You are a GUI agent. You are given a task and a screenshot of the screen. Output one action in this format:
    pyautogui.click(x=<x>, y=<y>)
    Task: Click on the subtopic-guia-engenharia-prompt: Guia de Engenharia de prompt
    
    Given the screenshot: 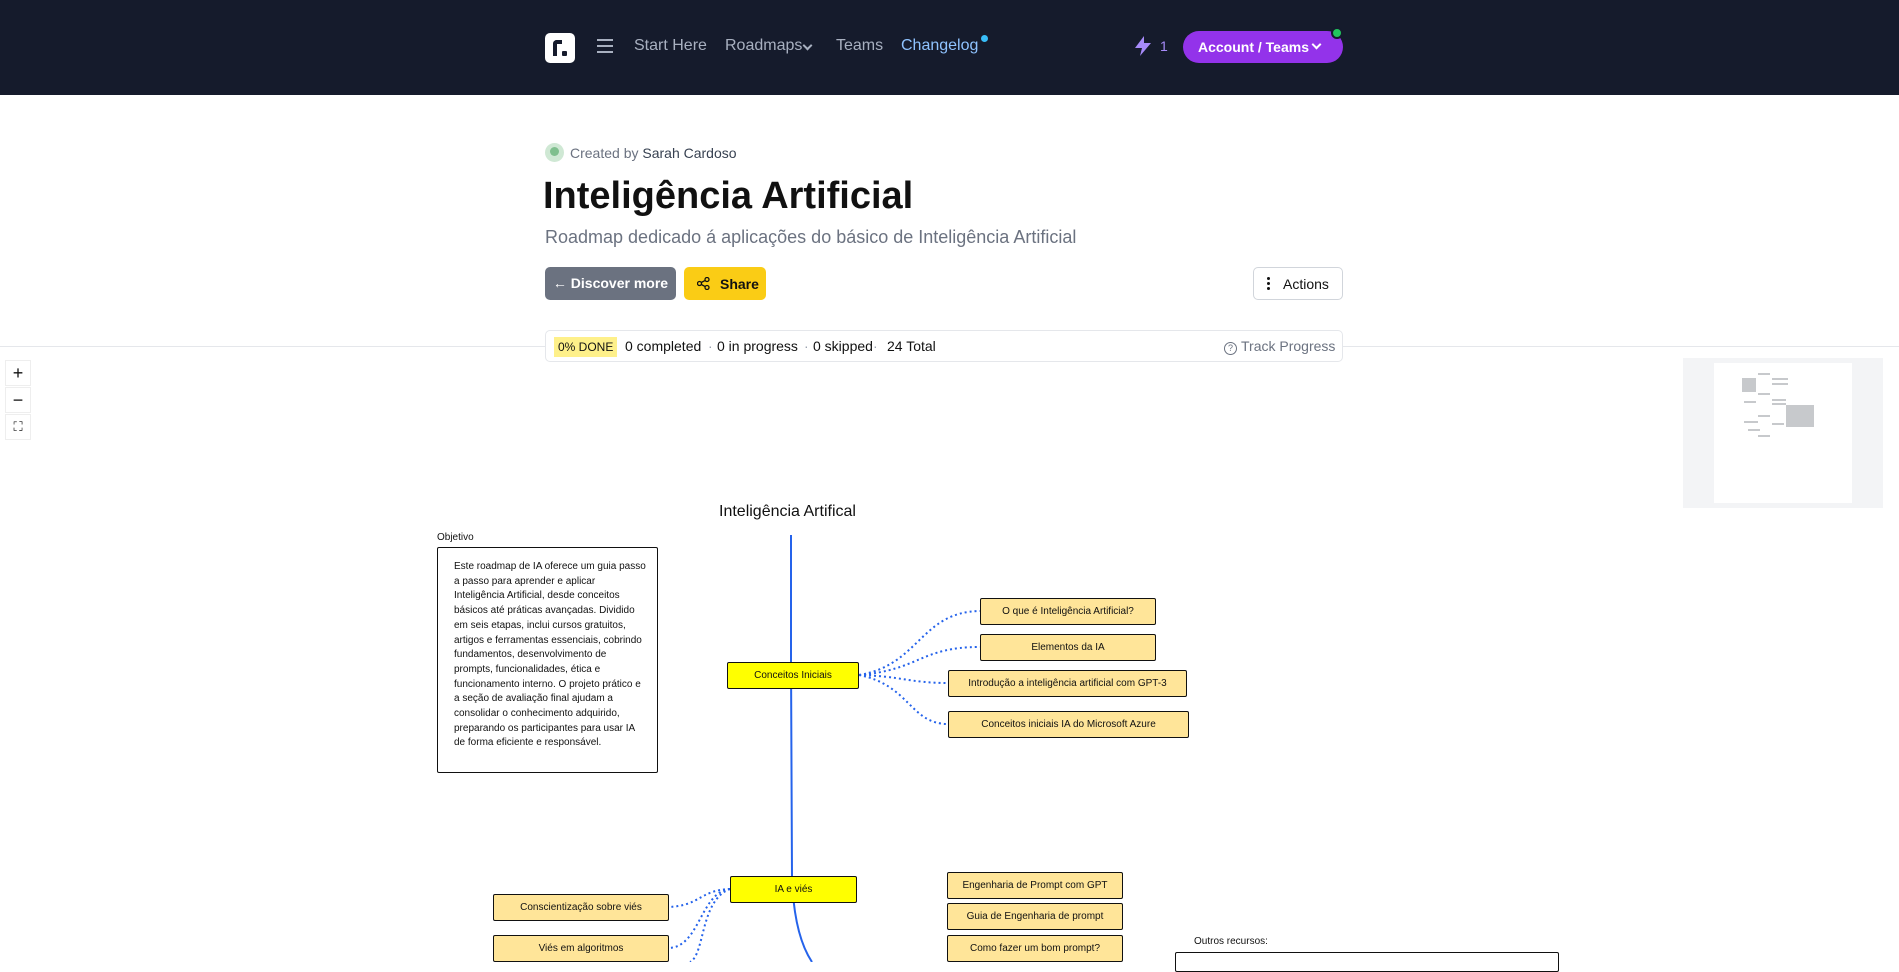 What is the action you would take?
    pyautogui.click(x=1035, y=916)
    